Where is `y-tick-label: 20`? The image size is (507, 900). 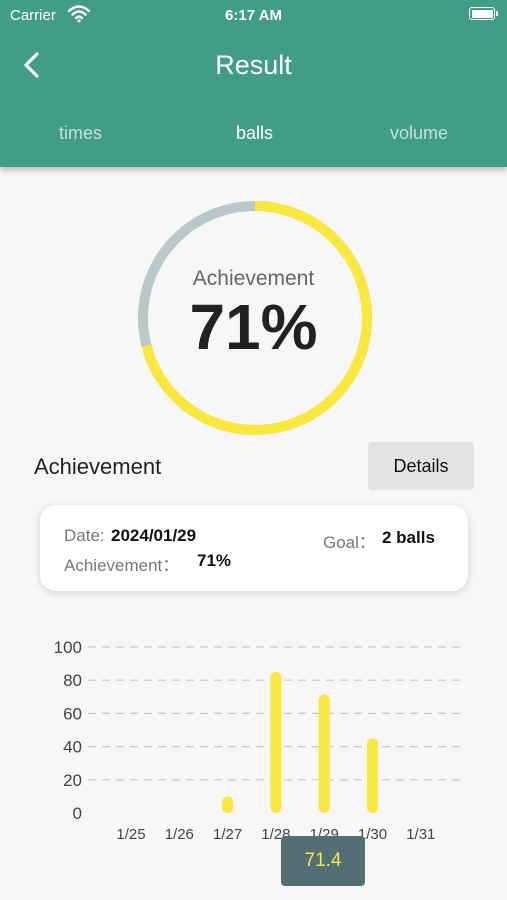
y-tick-label: 20 is located at coordinates (72, 780).